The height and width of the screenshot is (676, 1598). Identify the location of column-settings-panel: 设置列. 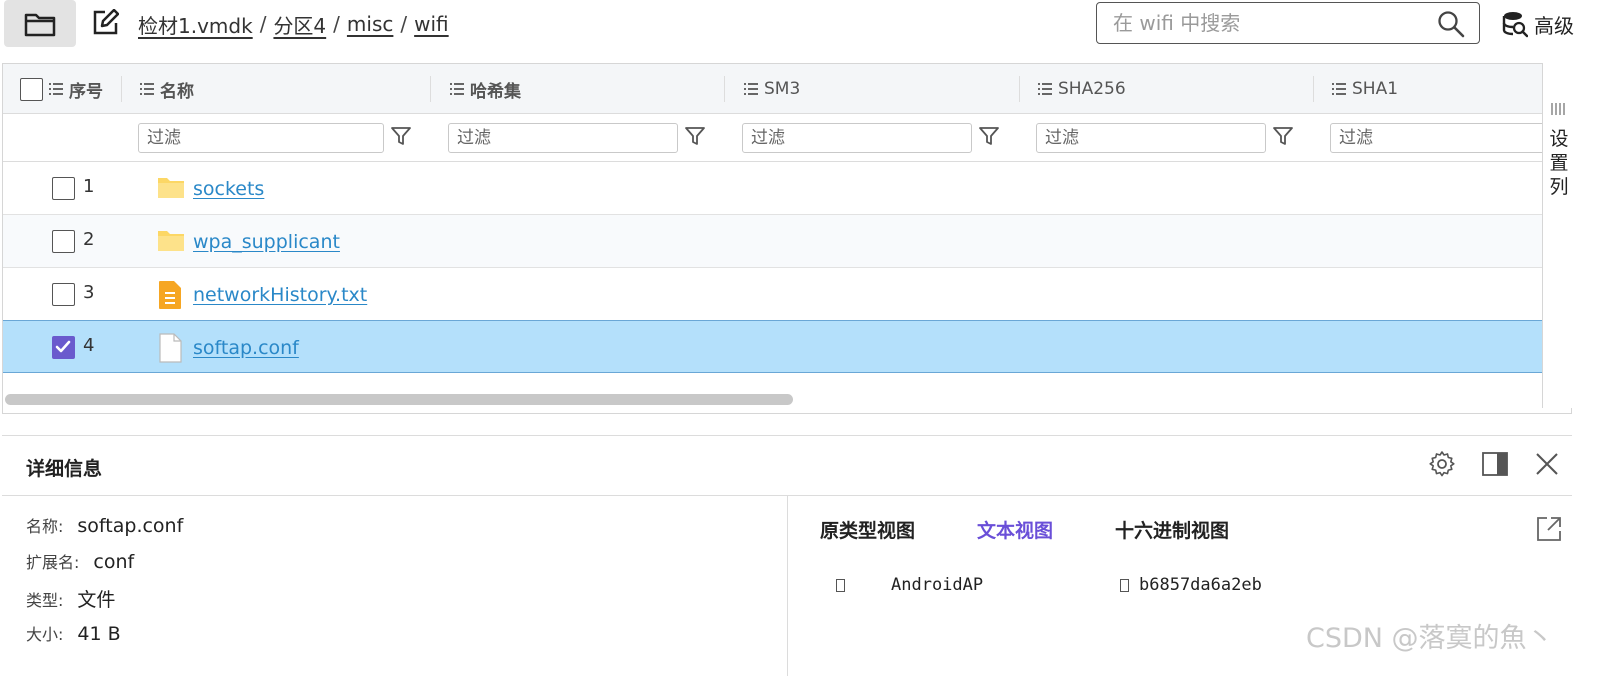
(1557, 235).